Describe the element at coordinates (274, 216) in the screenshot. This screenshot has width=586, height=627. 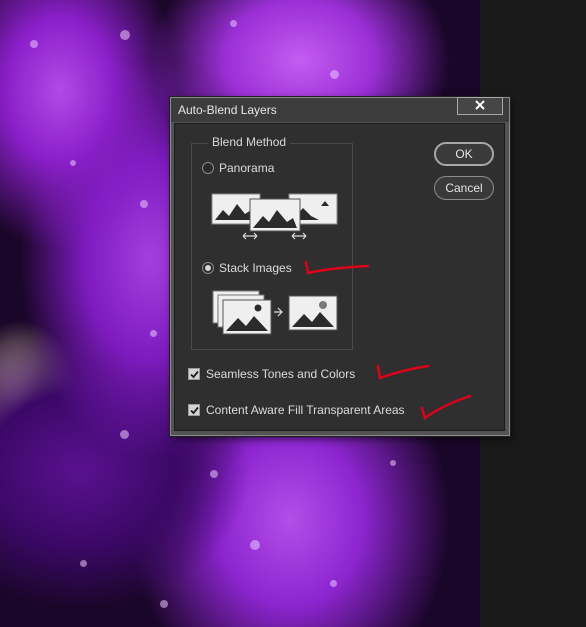
I see `panorama-illustration-icon` at that location.